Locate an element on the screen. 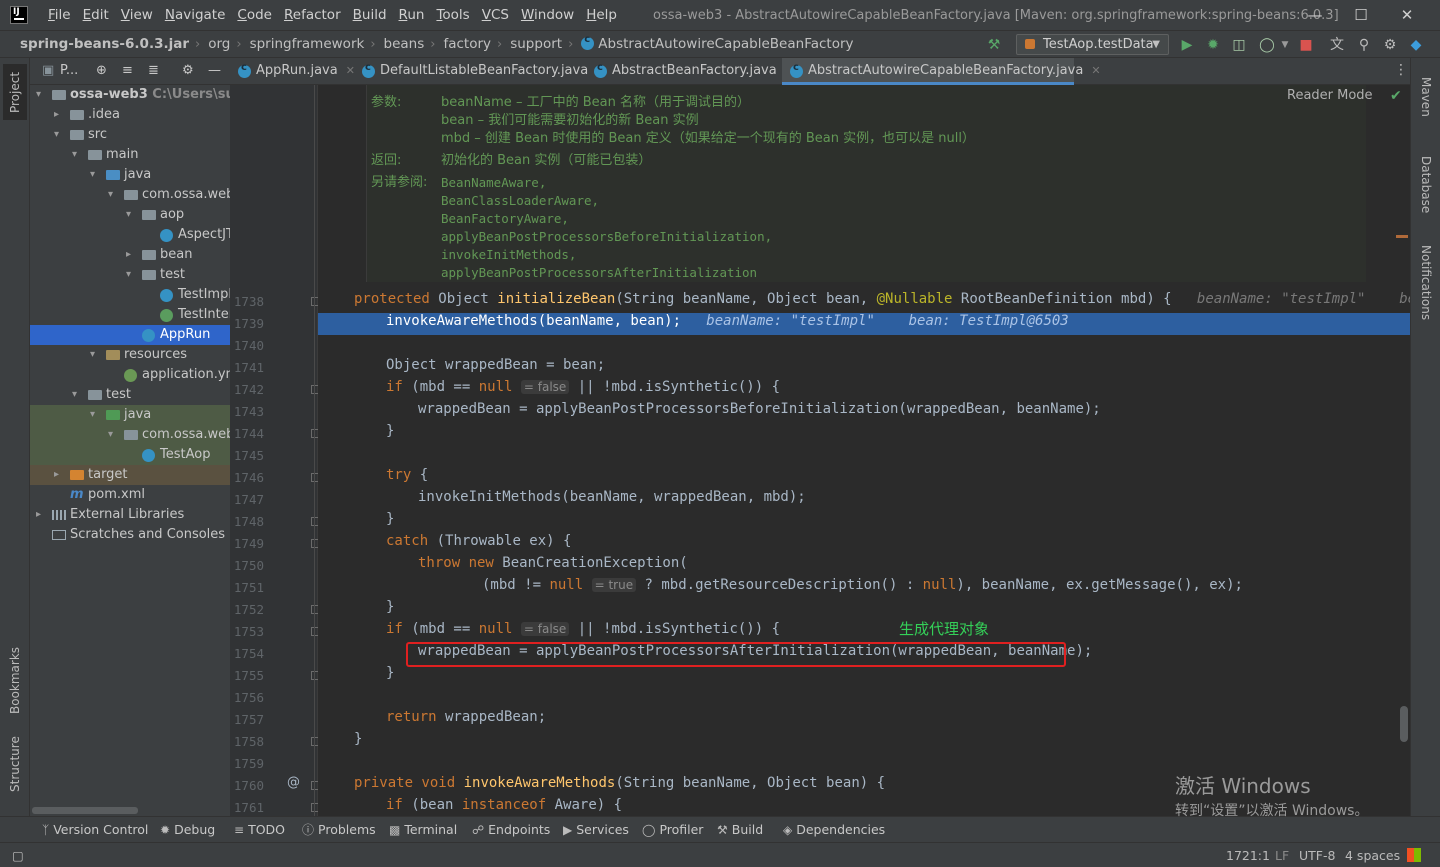  tree-item: ▸ .idea is located at coordinates (130, 115).